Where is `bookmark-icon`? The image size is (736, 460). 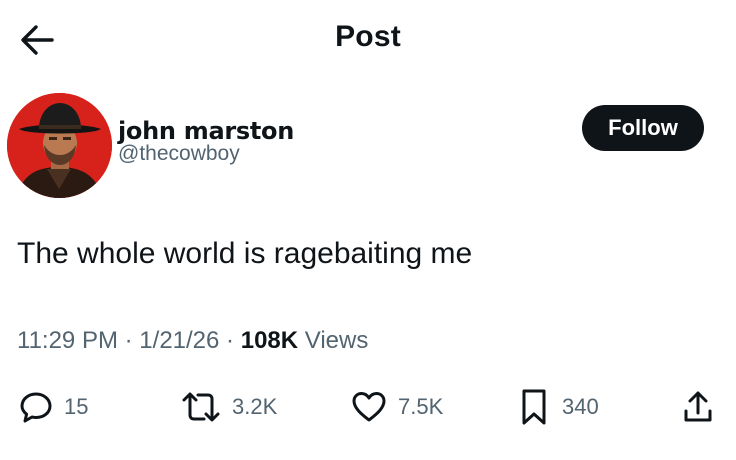
bookmark-icon is located at coordinates (534, 407).